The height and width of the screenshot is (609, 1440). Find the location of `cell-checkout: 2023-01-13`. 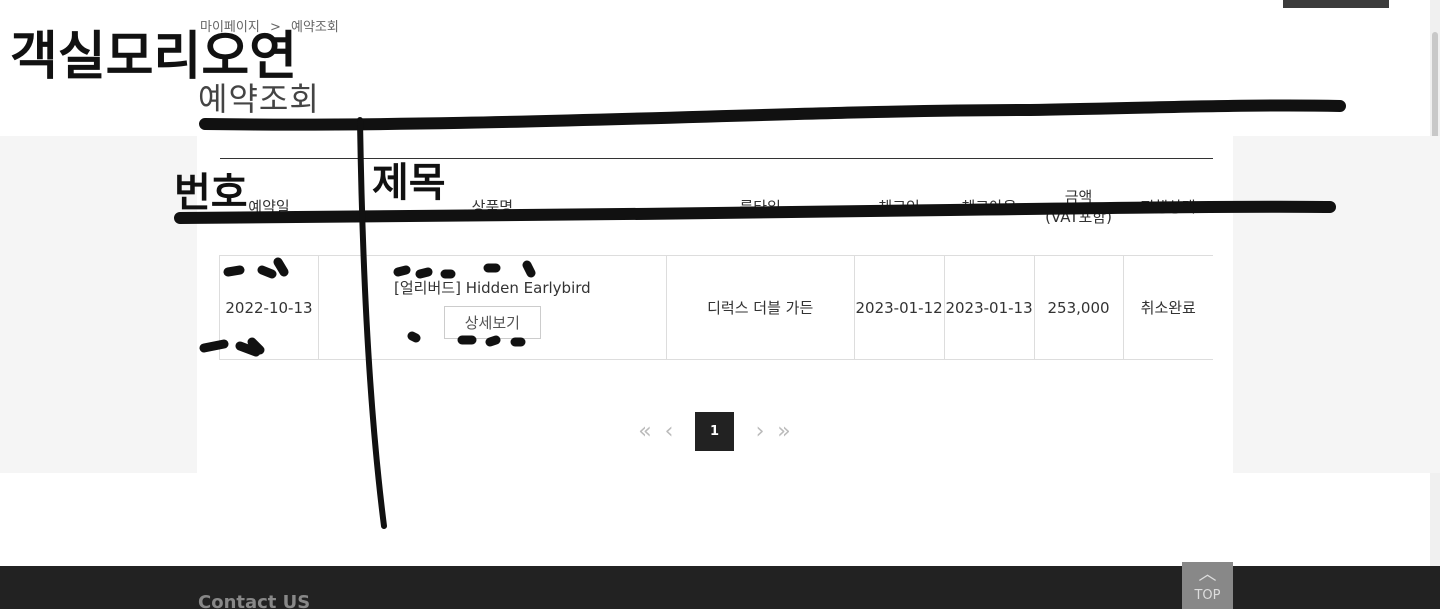

cell-checkout: 2023-01-13 is located at coordinates (989, 307).